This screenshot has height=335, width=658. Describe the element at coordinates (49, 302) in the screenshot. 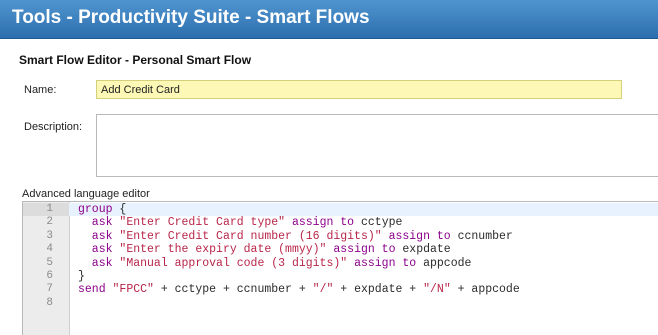

I see `line-number-text: 8` at that location.